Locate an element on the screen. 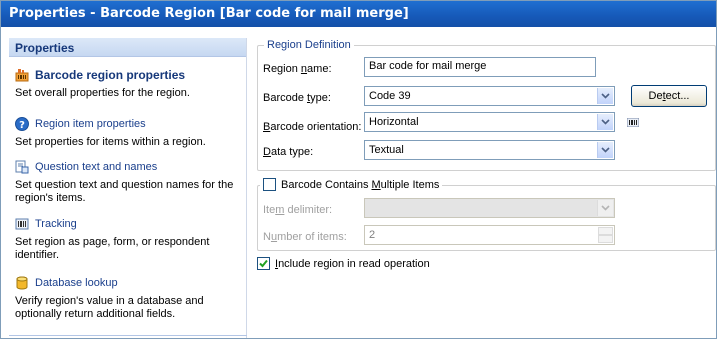 This screenshot has height=339, width=717. barcode-orientation-icon is located at coordinates (633, 122).